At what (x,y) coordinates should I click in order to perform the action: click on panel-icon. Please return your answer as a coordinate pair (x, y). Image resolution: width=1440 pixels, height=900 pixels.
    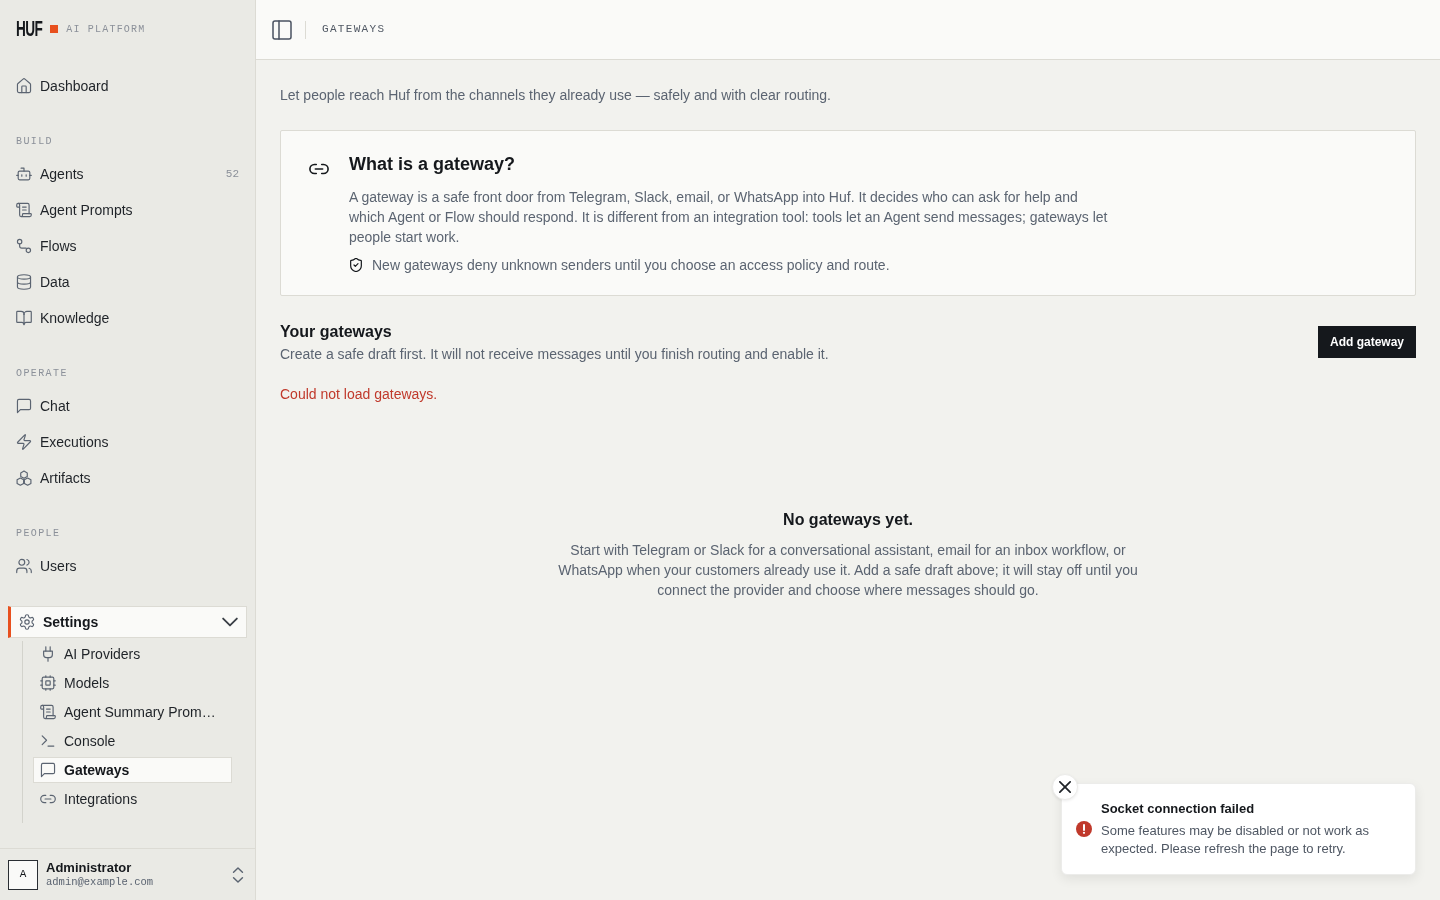
    Looking at the image, I should click on (282, 29).